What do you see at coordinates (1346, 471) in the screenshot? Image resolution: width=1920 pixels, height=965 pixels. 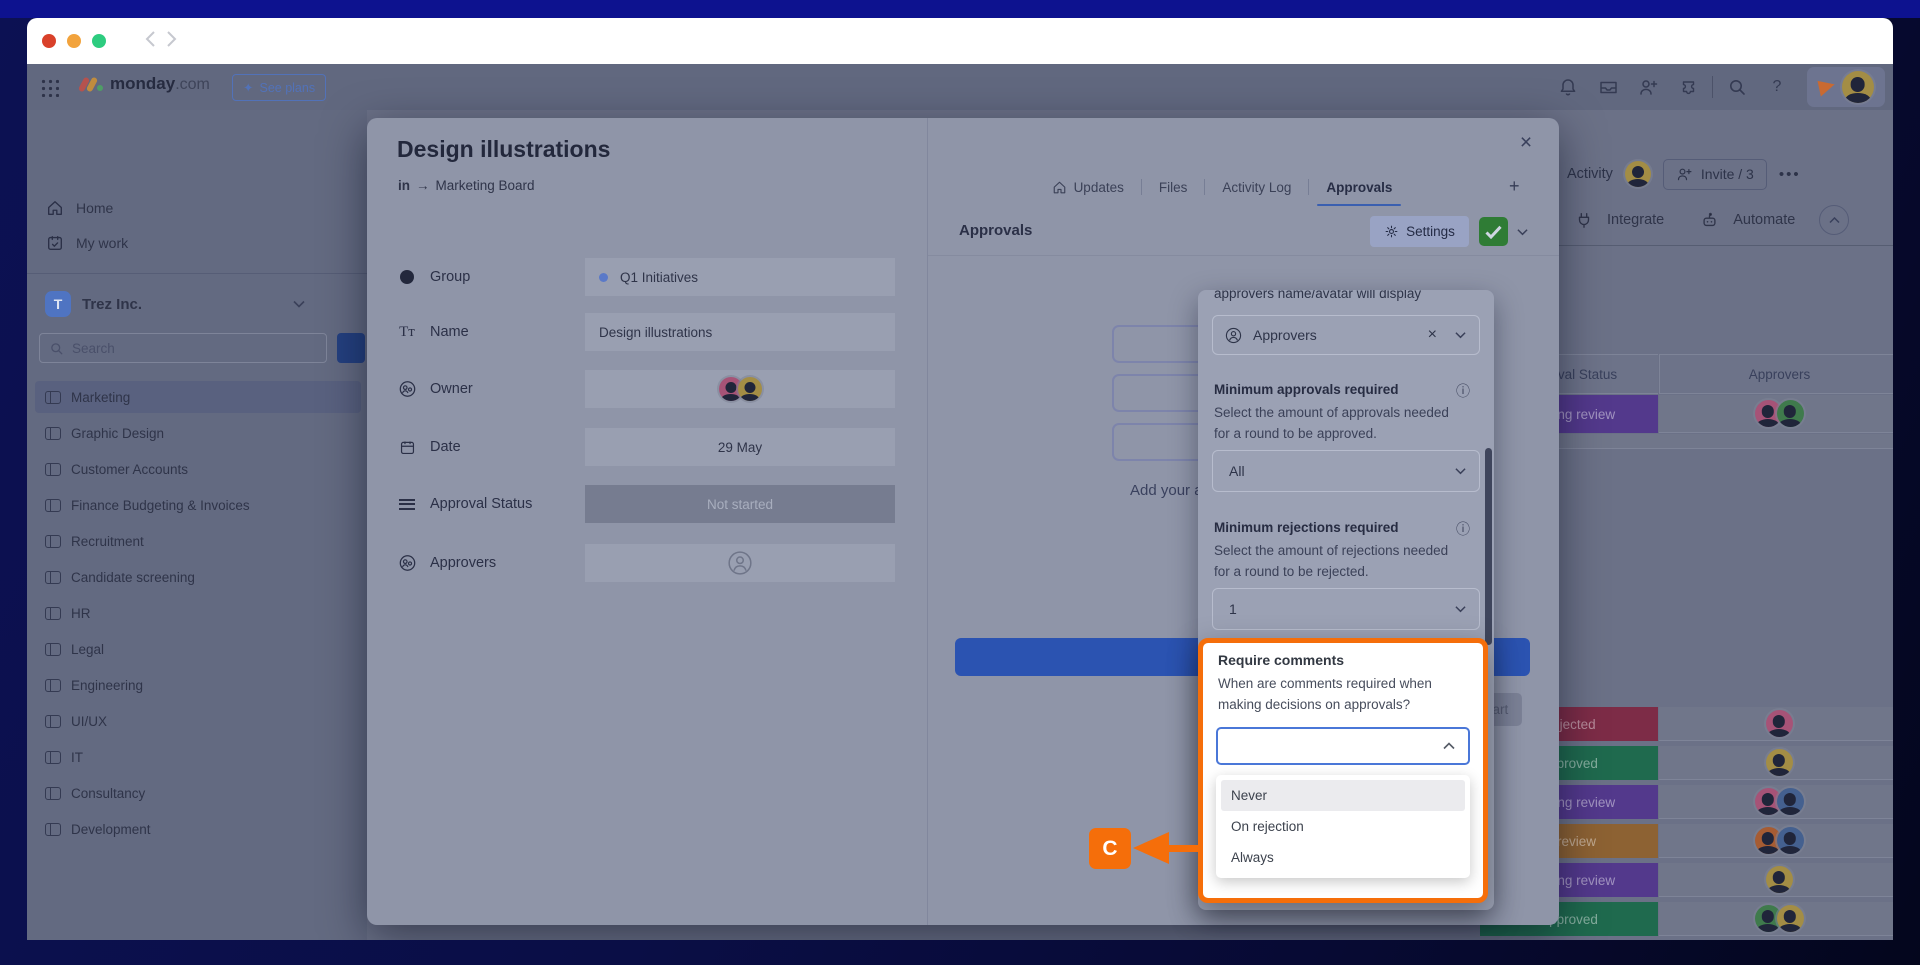 I see `min-approvals-select: All` at bounding box center [1346, 471].